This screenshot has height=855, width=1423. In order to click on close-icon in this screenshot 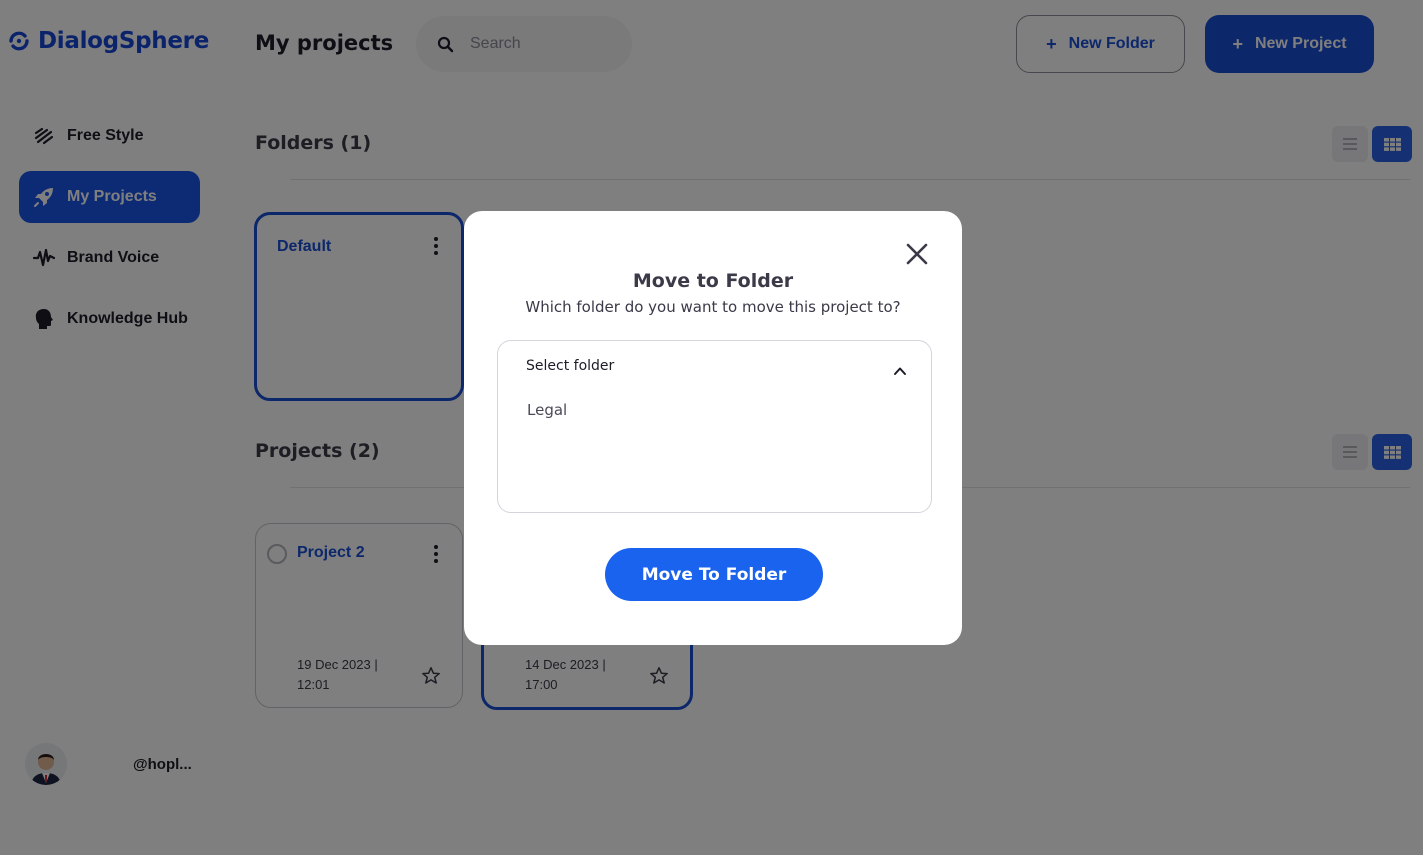, I will do `click(917, 254)`.